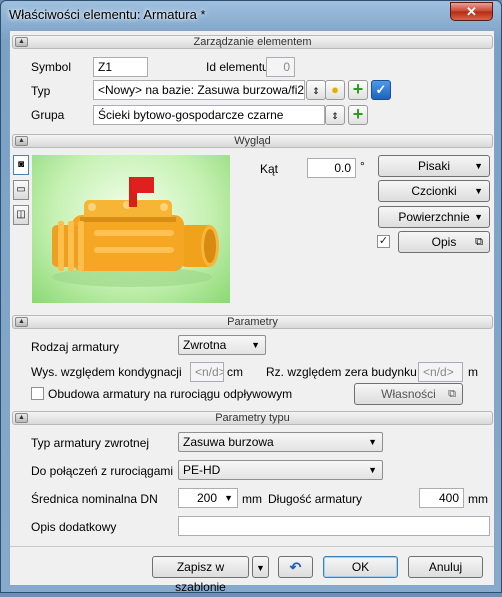 This screenshot has width=502, height=597. I want to click on symbol-label: Symbol, so click(51, 67).